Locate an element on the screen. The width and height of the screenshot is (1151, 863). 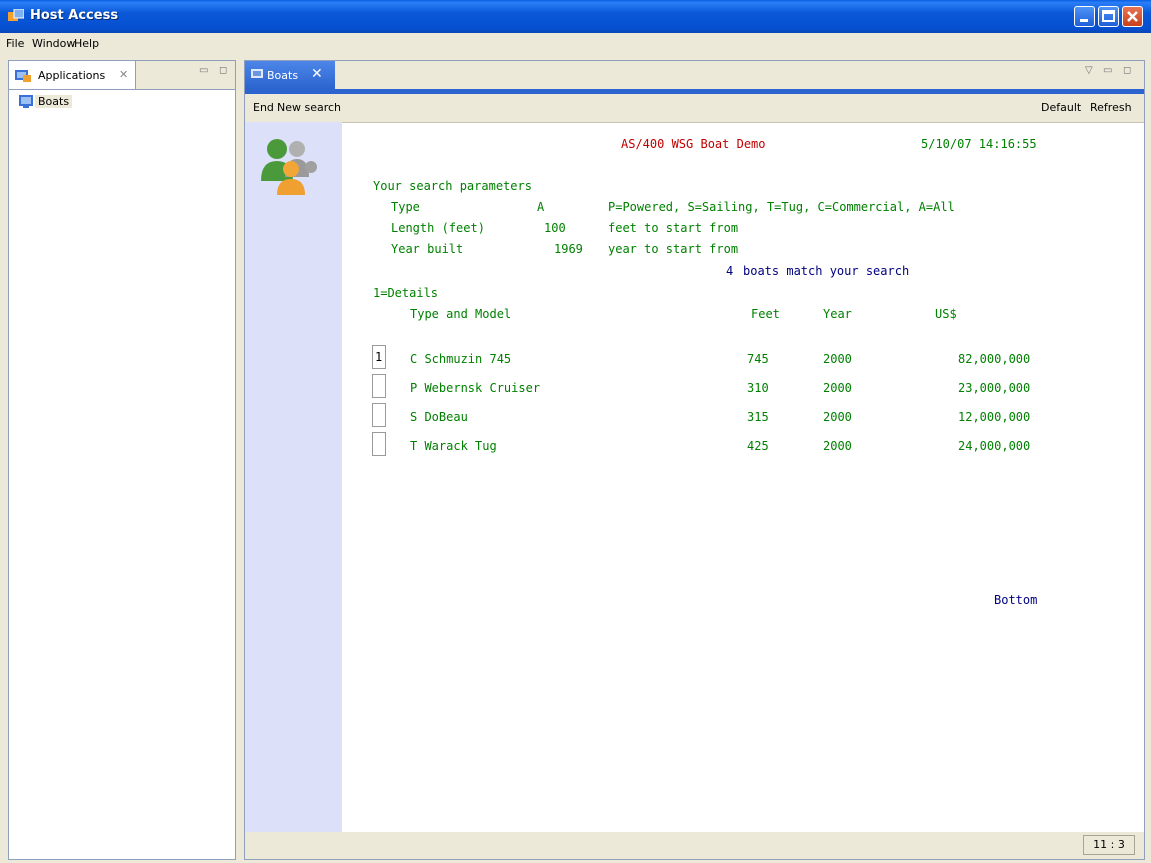
menu-bar: File Window Help is located at coordinates (575, 44).